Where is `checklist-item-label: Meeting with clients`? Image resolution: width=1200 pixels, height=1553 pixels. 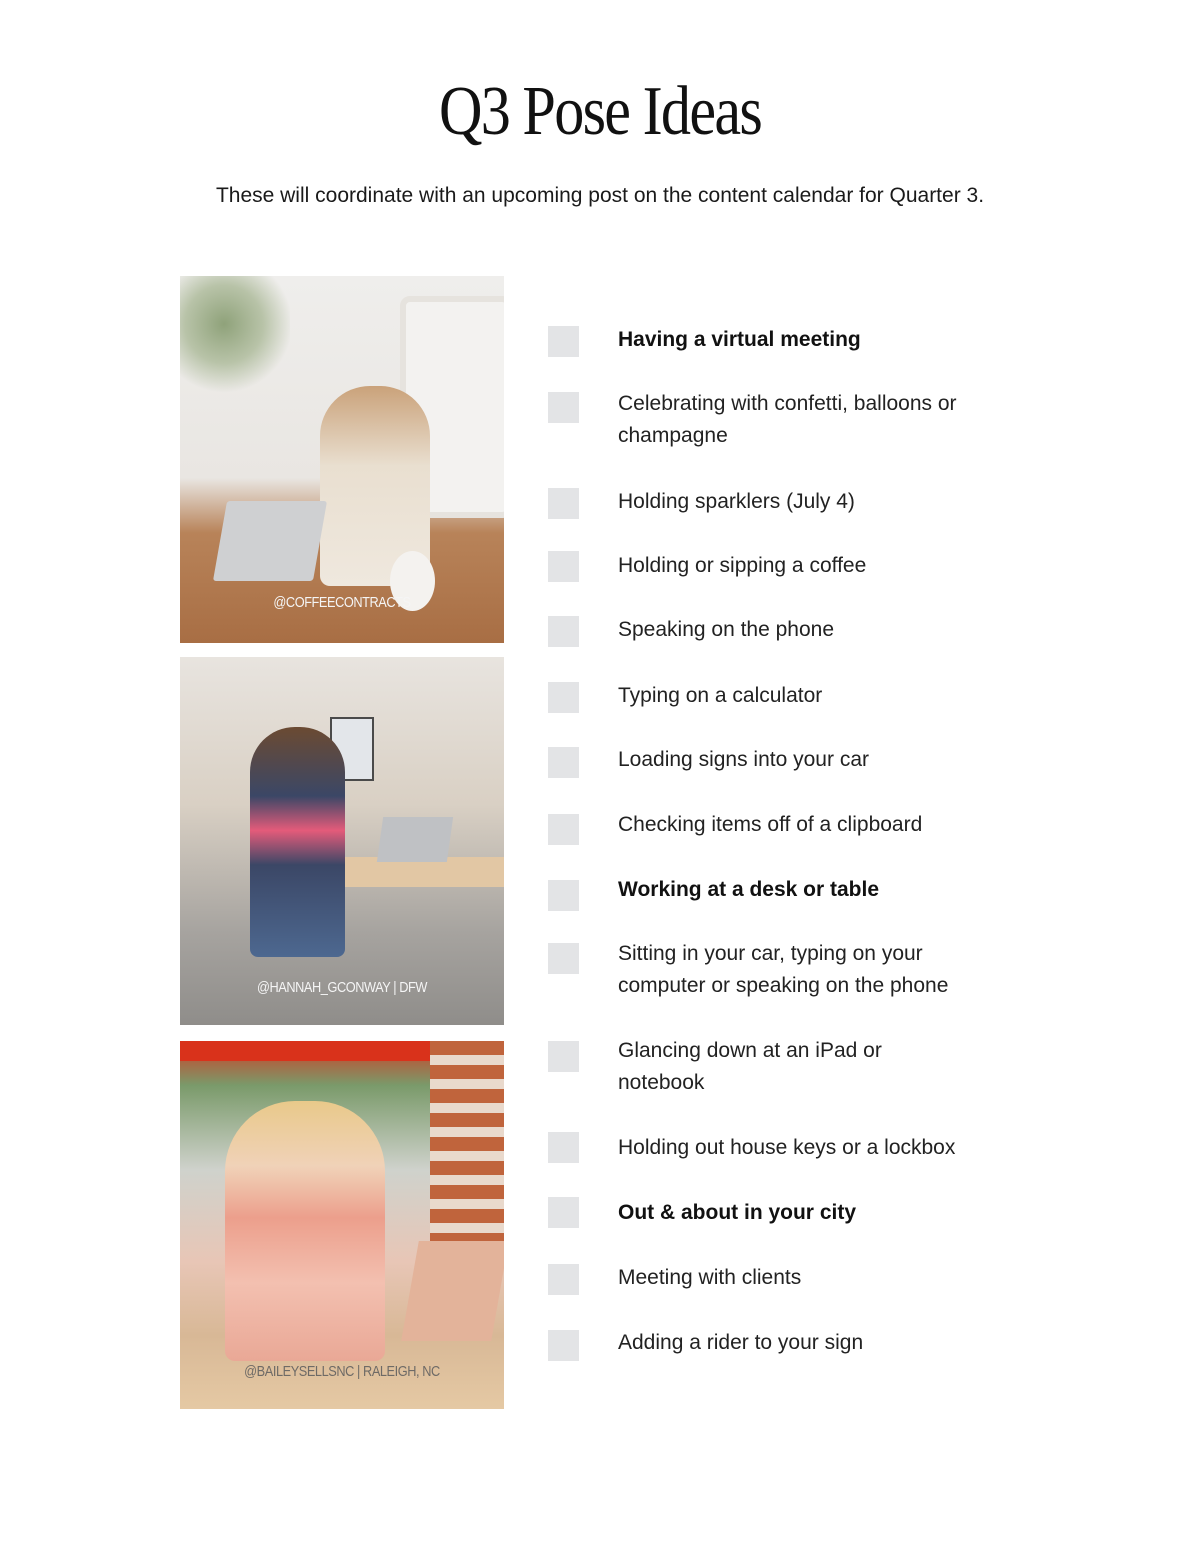 checklist-item-label: Meeting with clients is located at coordinates (710, 1277).